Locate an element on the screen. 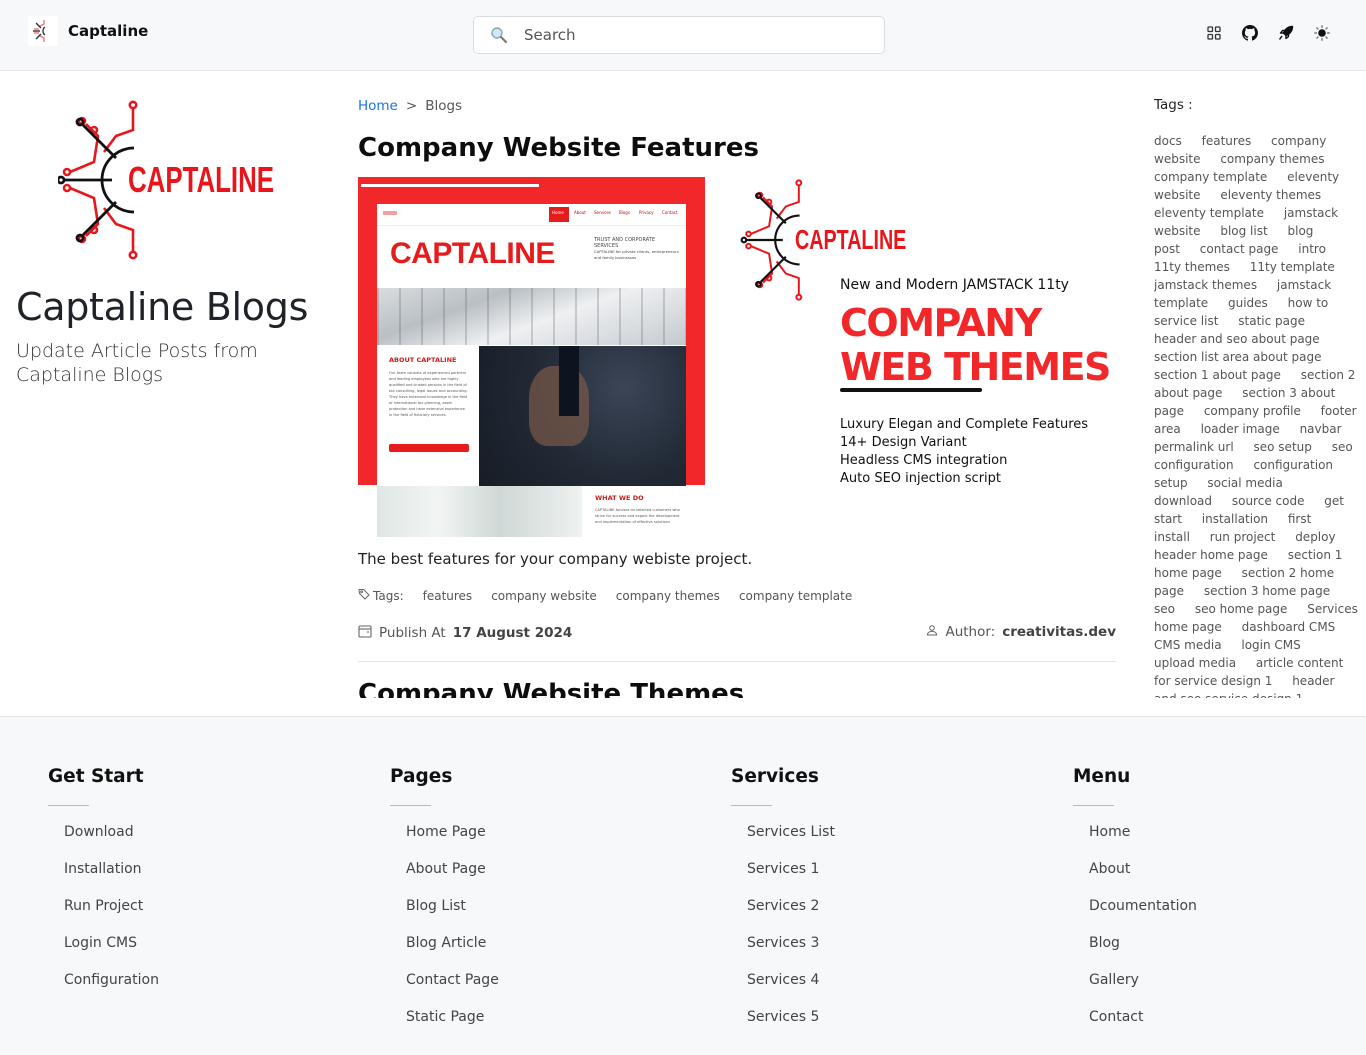 The height and width of the screenshot is (1055, 1366). tag-cloud-link: permalink url is located at coordinates (1194, 447).